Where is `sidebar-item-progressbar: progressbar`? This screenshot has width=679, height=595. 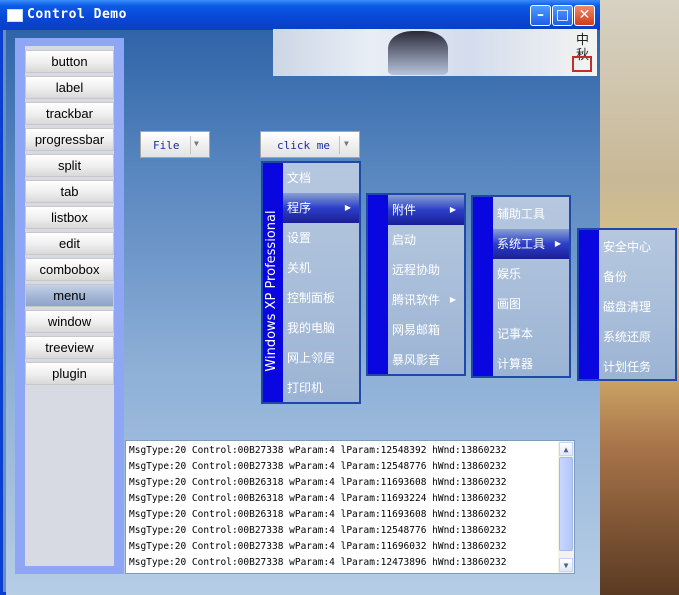 sidebar-item-progressbar: progressbar is located at coordinates (69, 139).